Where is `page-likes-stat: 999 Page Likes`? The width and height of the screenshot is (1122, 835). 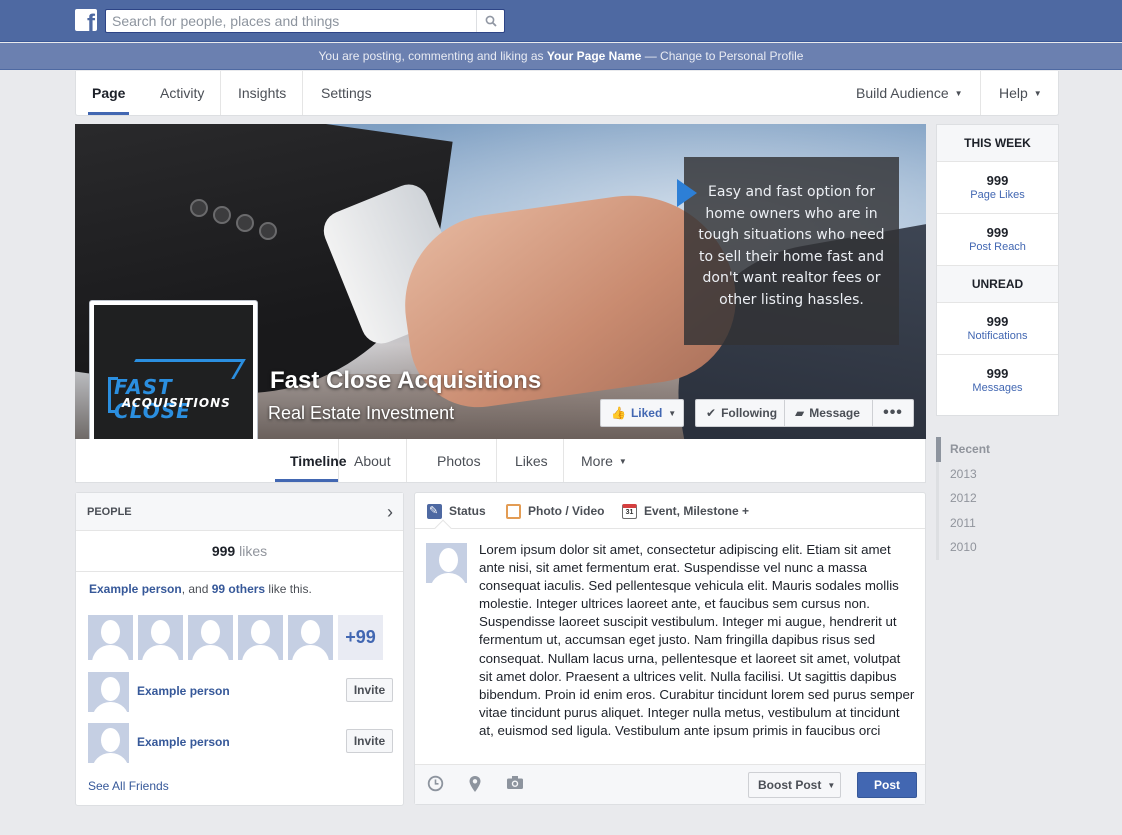
page-likes-stat: 999 Page Likes is located at coordinates (997, 188).